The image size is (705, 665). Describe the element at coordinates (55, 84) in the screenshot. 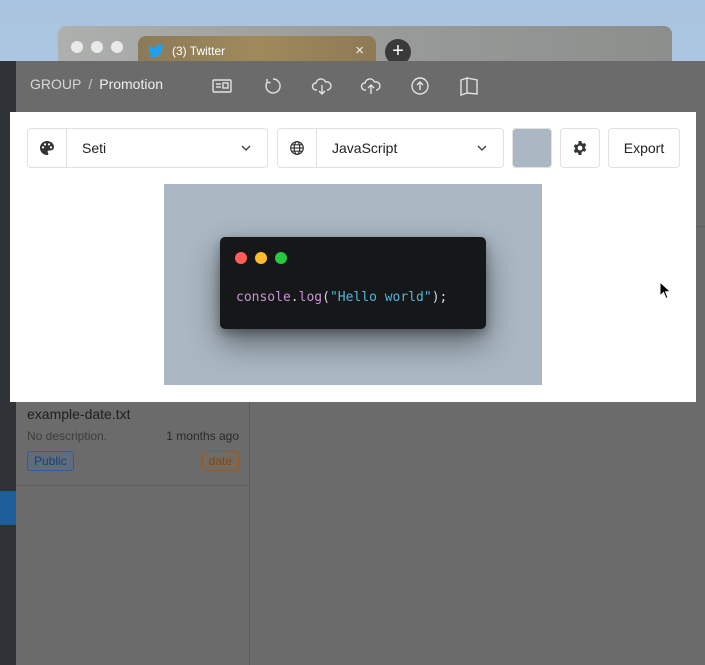

I see `breadcrumb-group: GROUP` at that location.